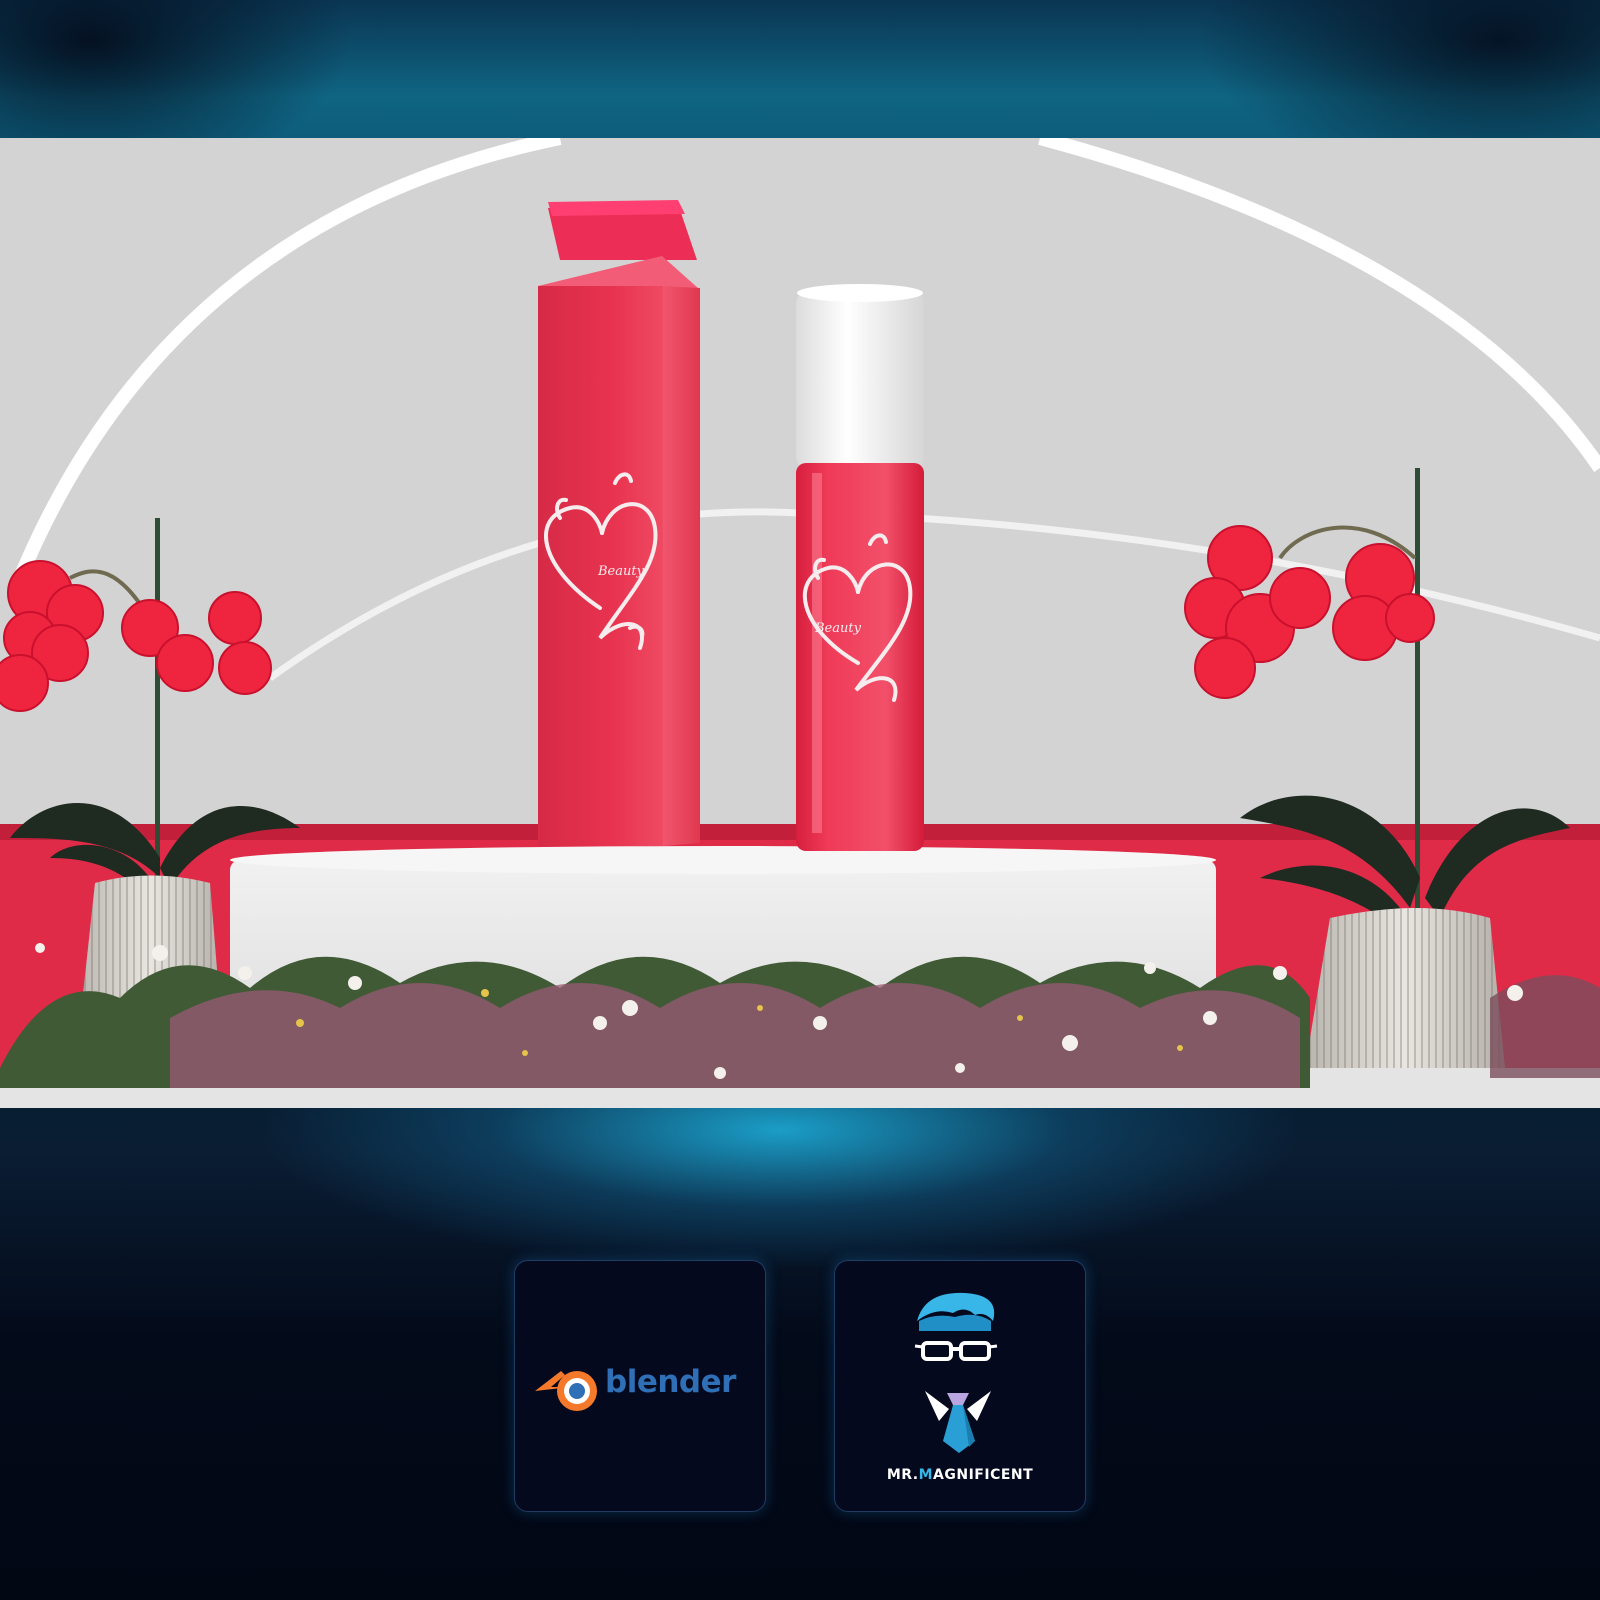  I want to click on mr-magnificent-wordmark: MR.MAGNIFICENT, so click(960, 1475).